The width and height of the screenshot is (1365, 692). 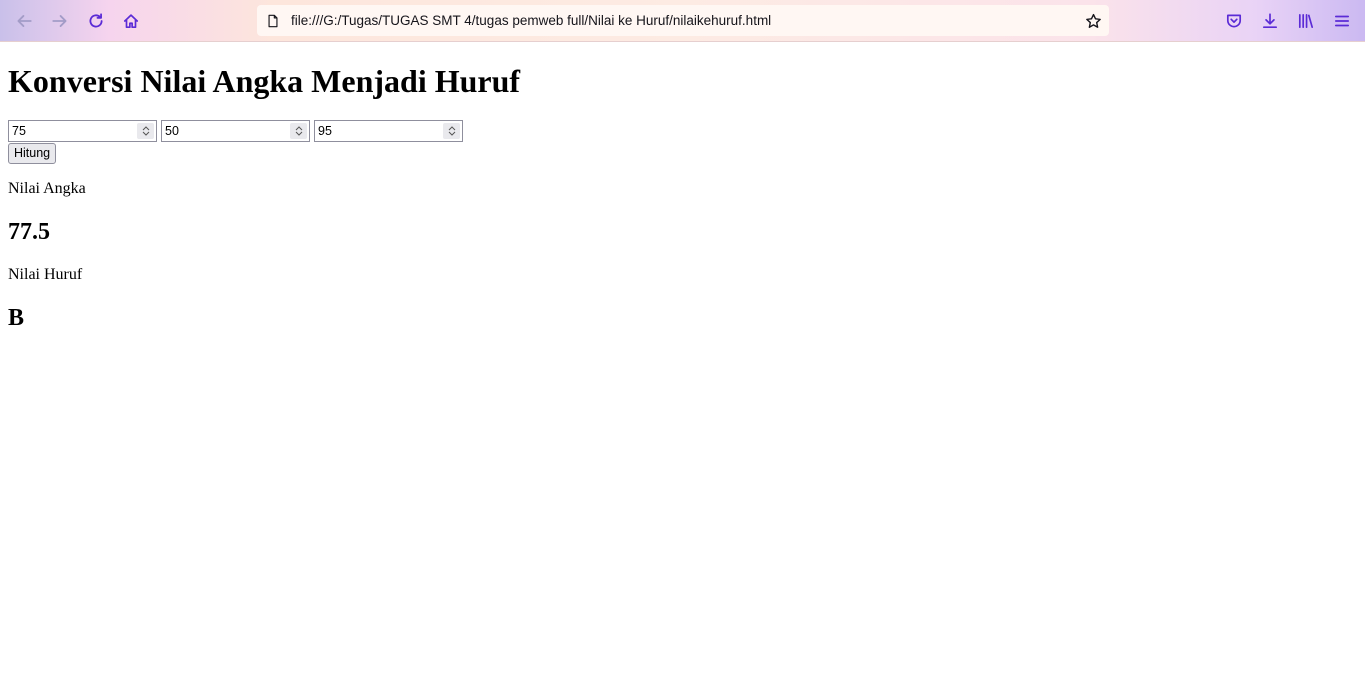 What do you see at coordinates (264, 81) in the screenshot?
I see `page-title: Konversi Nilai Angka Menjadi Huruf` at bounding box center [264, 81].